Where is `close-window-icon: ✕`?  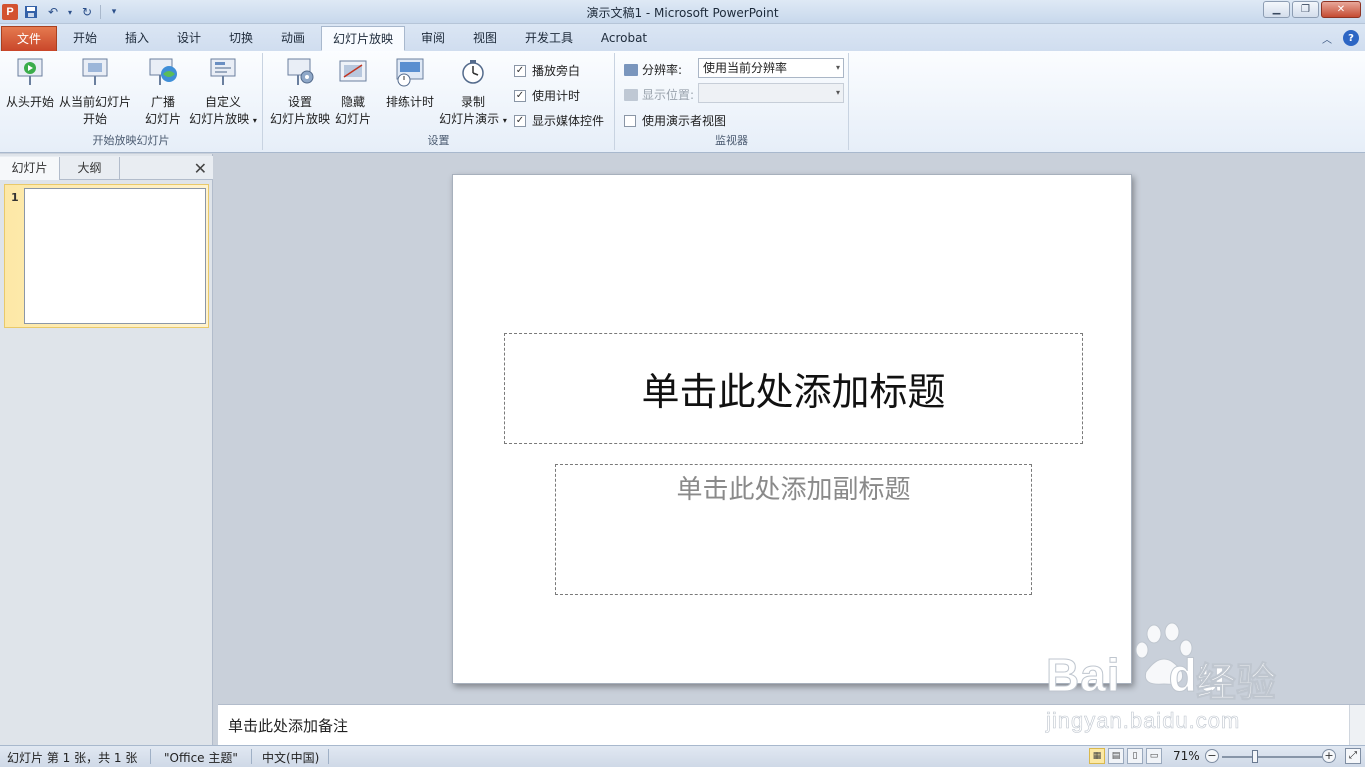 close-window-icon: ✕ is located at coordinates (1341, 9).